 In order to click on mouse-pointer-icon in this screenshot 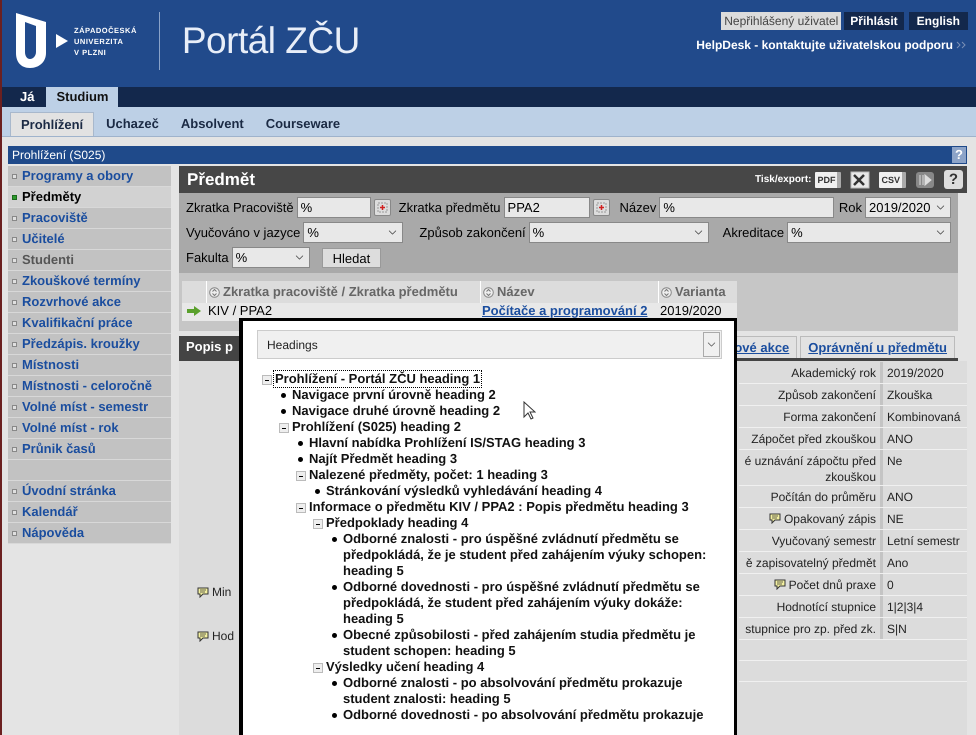, I will do `click(529, 410)`.